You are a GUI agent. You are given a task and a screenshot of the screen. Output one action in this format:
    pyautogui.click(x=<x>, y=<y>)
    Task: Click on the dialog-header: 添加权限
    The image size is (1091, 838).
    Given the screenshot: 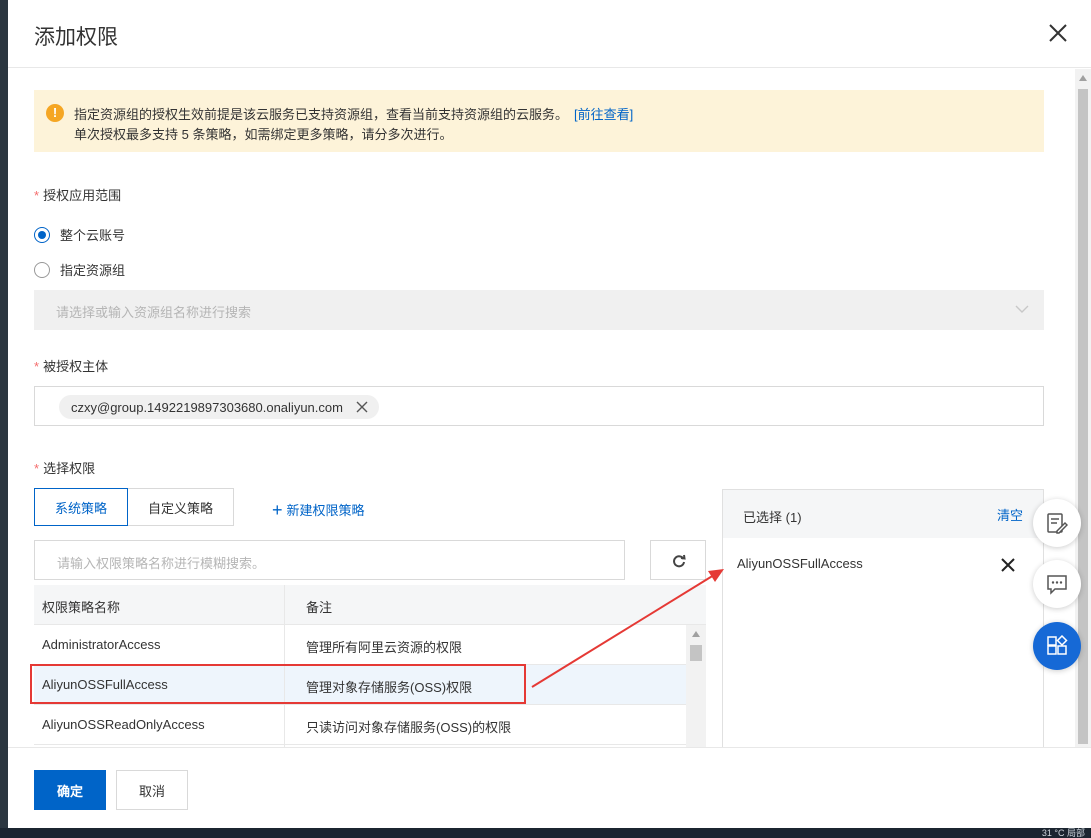 What is the action you would take?
    pyautogui.click(x=549, y=34)
    